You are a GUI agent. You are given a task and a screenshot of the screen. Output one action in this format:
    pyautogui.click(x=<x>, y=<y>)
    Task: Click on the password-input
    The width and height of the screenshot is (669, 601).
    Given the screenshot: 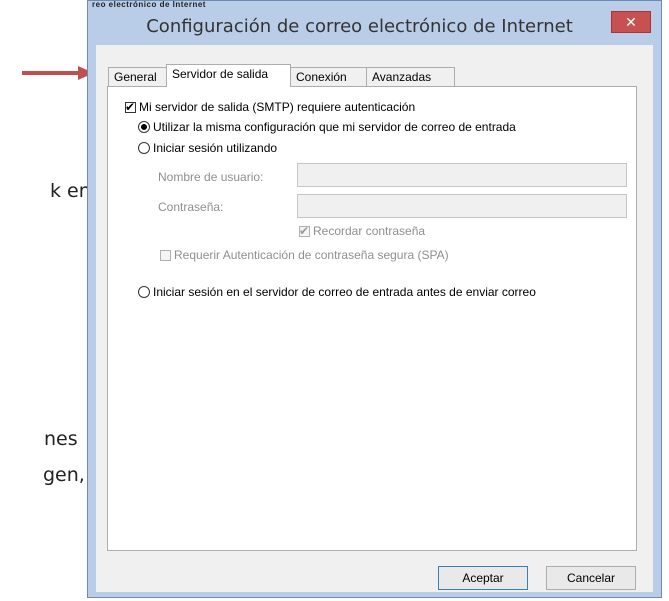 What is the action you would take?
    pyautogui.click(x=462, y=206)
    